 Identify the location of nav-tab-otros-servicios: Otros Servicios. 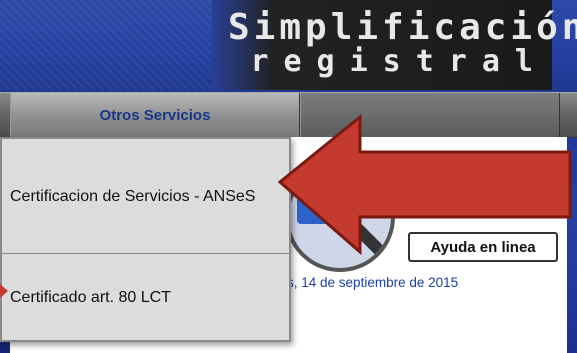
(155, 115).